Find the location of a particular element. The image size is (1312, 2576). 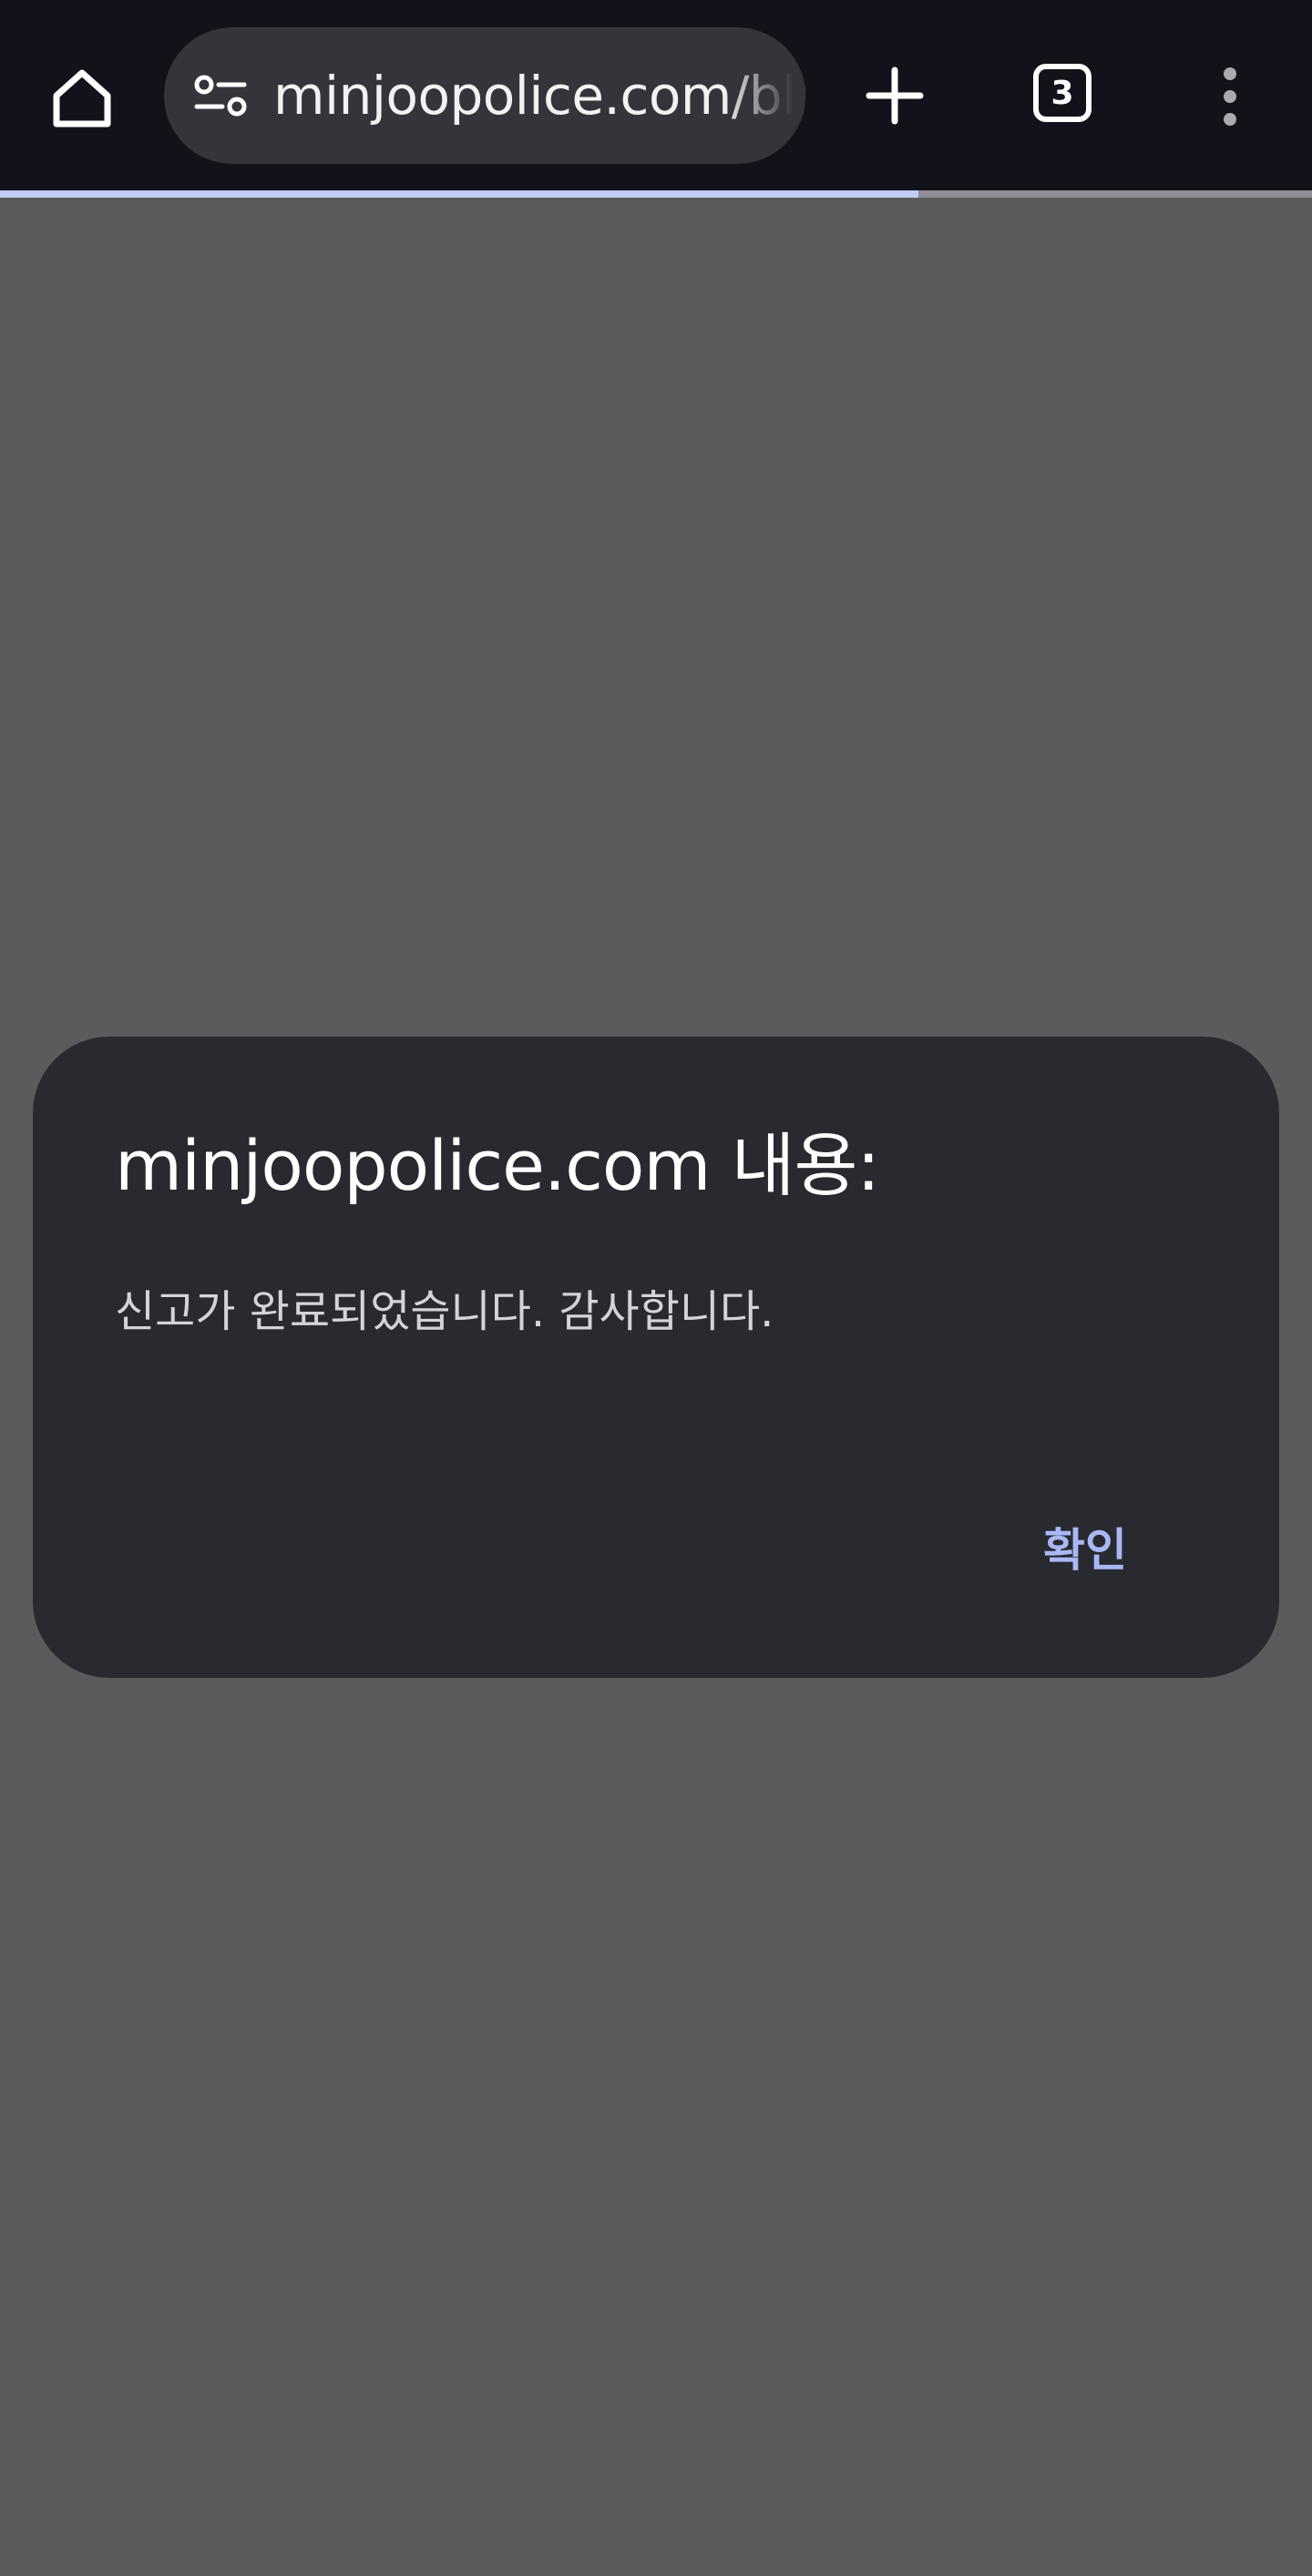

page-load-progress is located at coordinates (656, 194).